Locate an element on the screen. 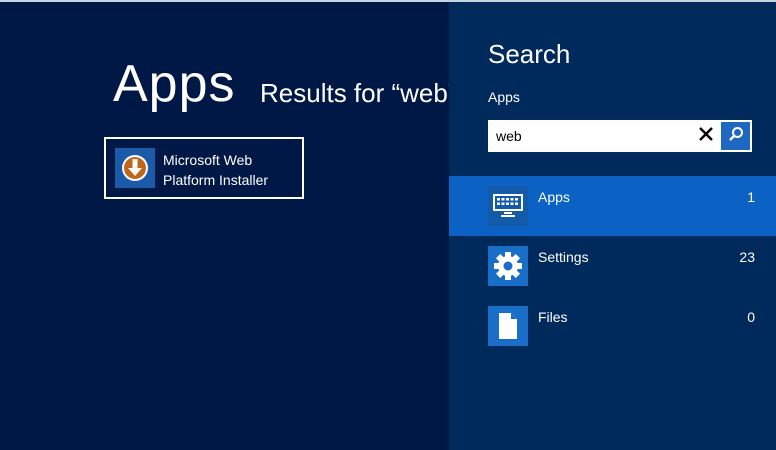 The height and width of the screenshot is (450, 776). keyboard-icon is located at coordinates (508, 206).